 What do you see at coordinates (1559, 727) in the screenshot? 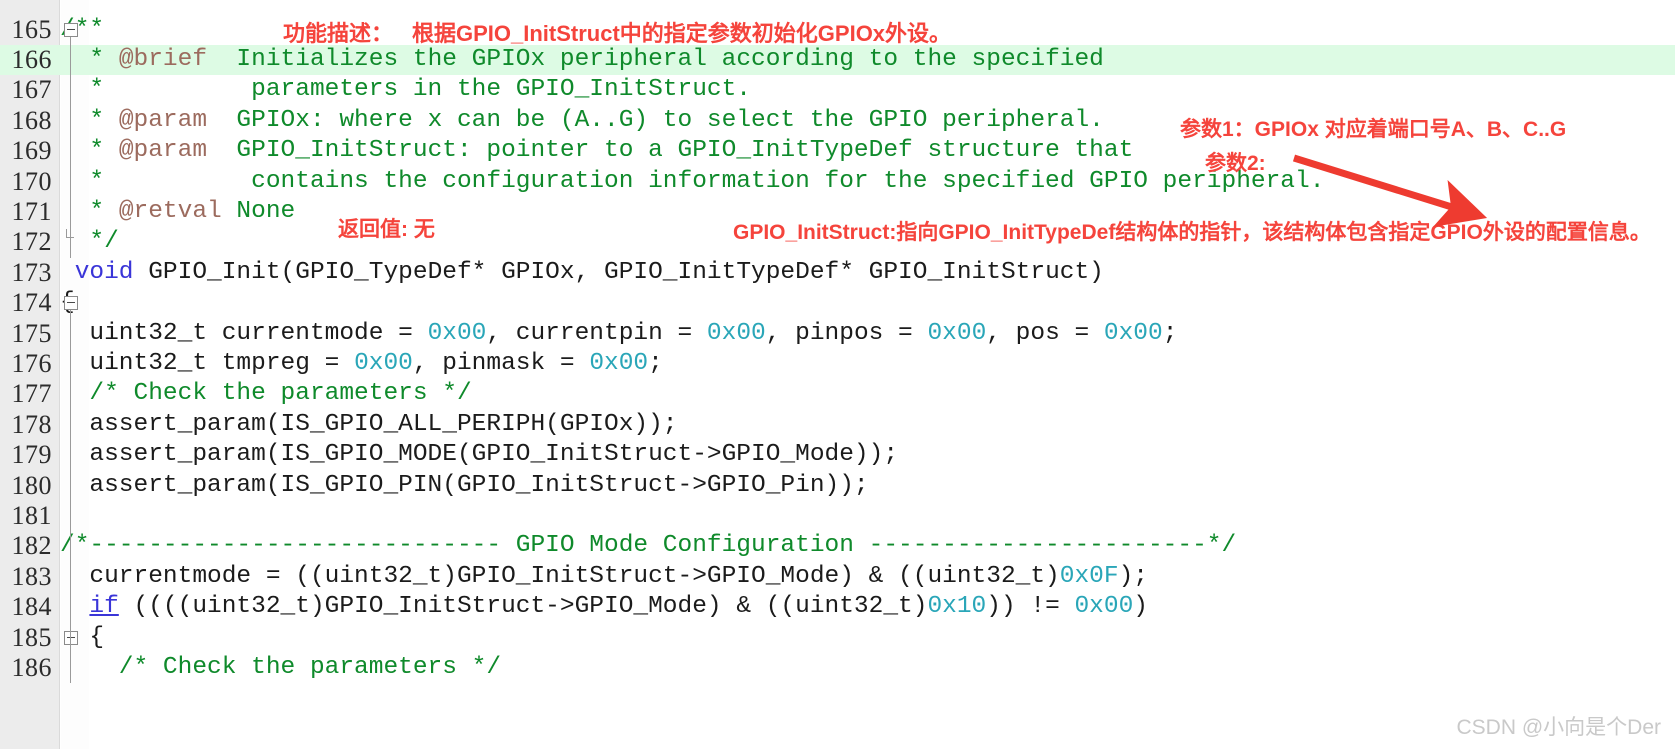
I see `csdn-watermark: CSDN @小向是个Der` at bounding box center [1559, 727].